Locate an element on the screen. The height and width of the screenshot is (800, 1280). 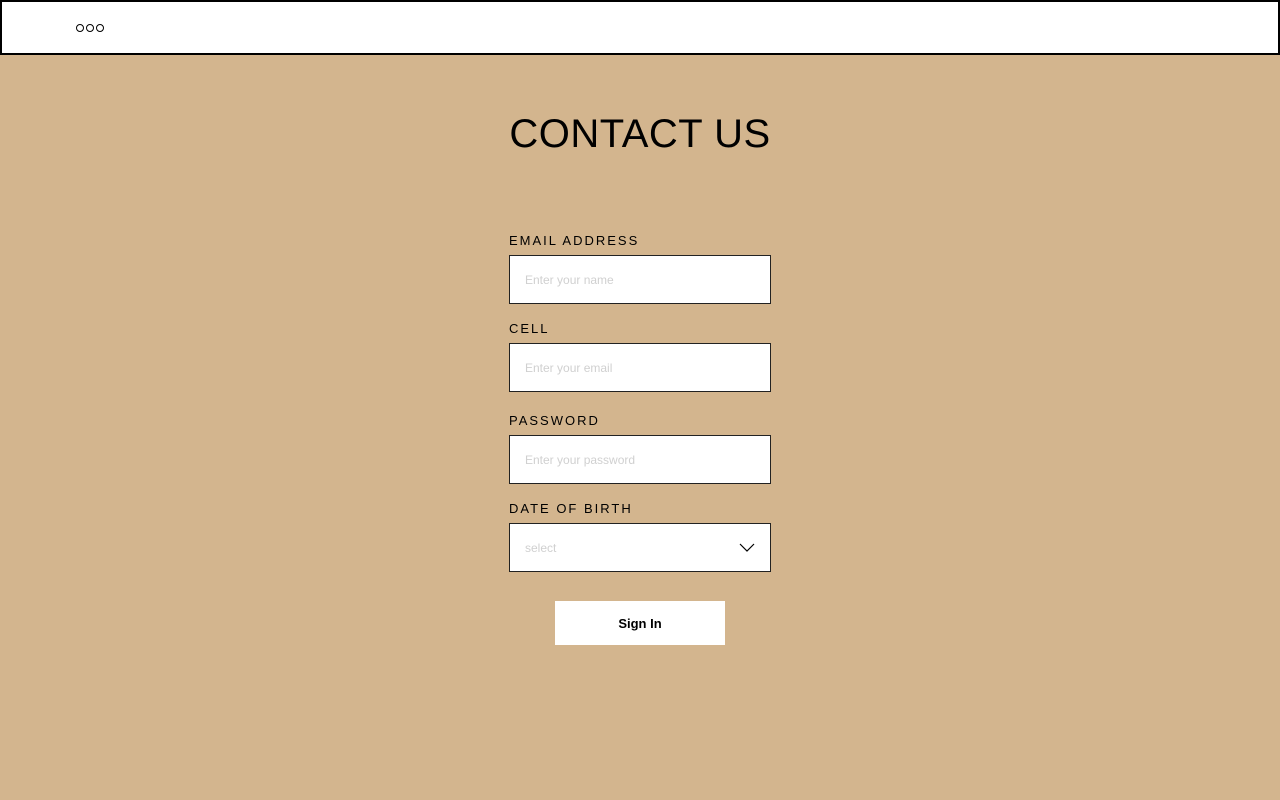
cell-field-box is located at coordinates (640, 367).